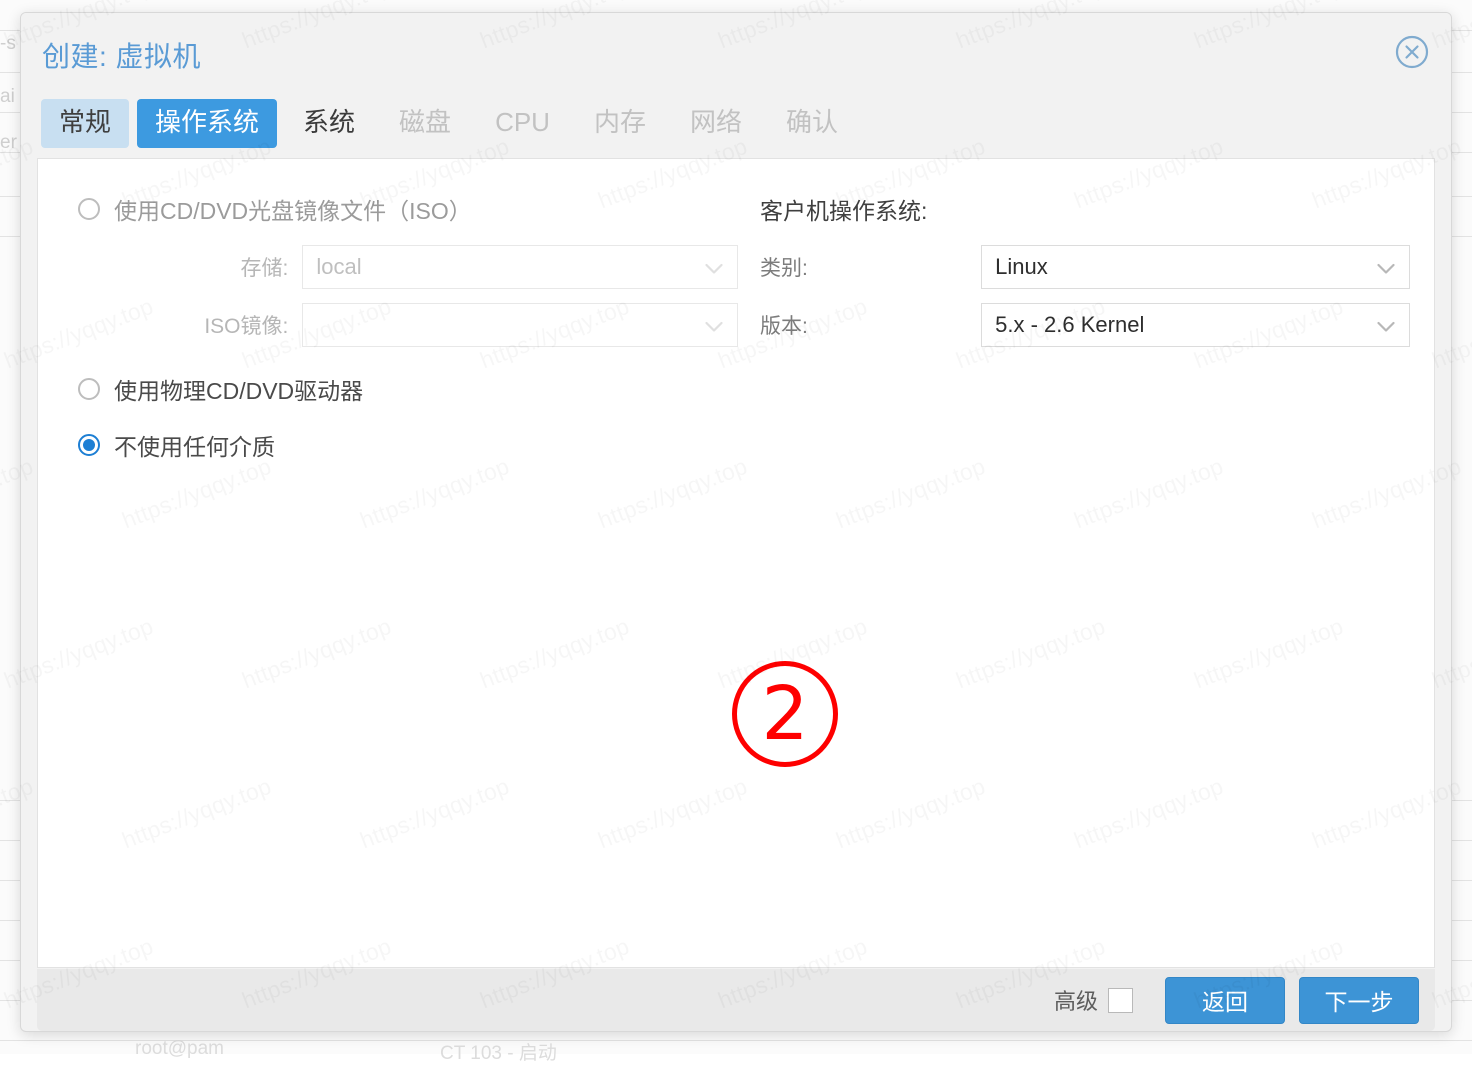  I want to click on radio-use-physical-drive-label: 使用物理CD/DVD驱动器, so click(239, 391).